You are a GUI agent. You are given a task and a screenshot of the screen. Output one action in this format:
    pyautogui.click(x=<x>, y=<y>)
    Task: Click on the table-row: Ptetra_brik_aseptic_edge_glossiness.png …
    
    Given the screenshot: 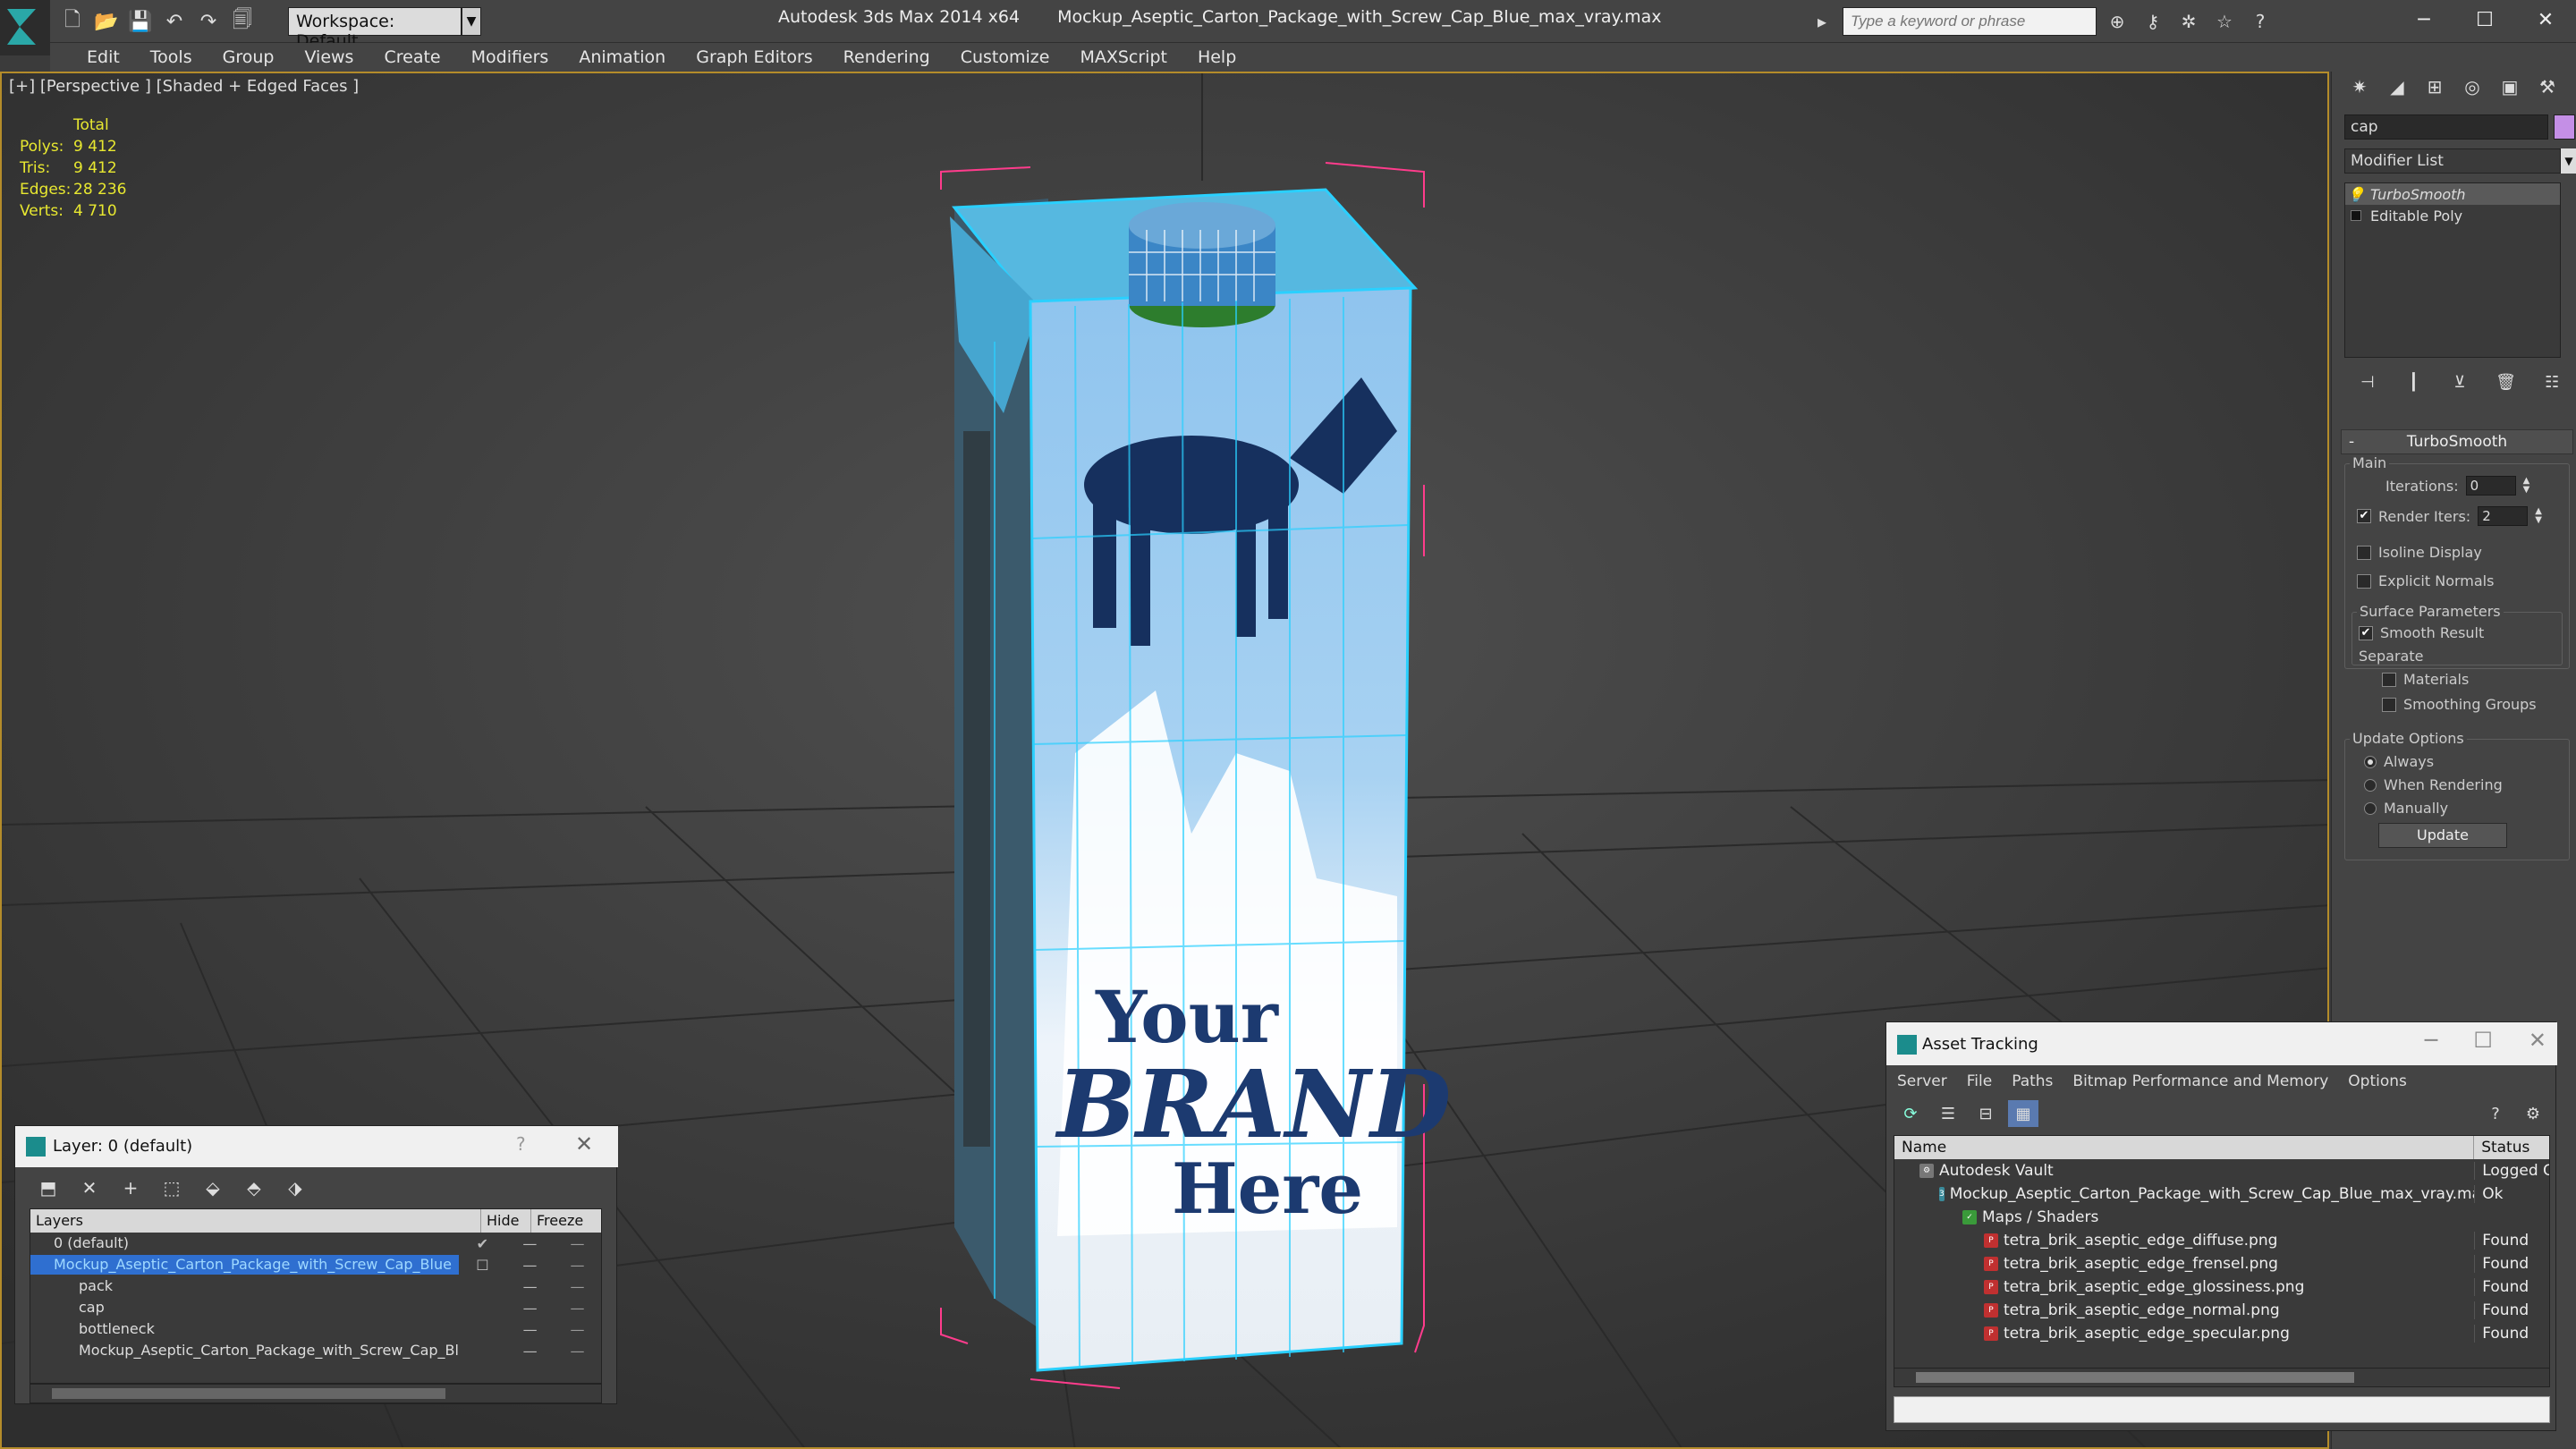 What is the action you would take?
    pyautogui.click(x=2221, y=1287)
    